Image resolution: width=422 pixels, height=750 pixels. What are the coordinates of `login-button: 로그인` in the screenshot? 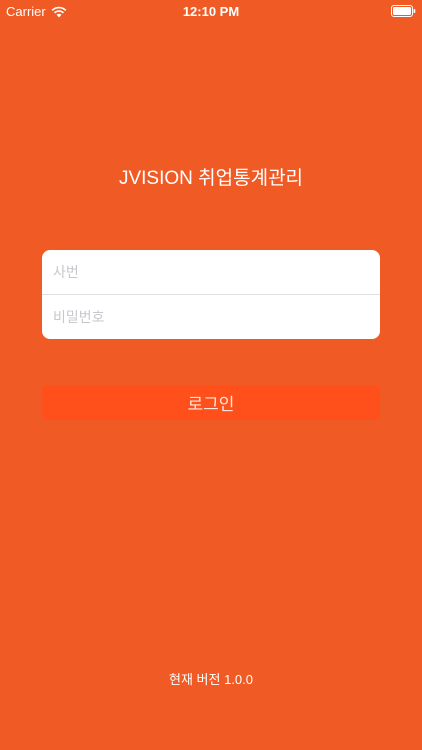 It's located at (211, 402).